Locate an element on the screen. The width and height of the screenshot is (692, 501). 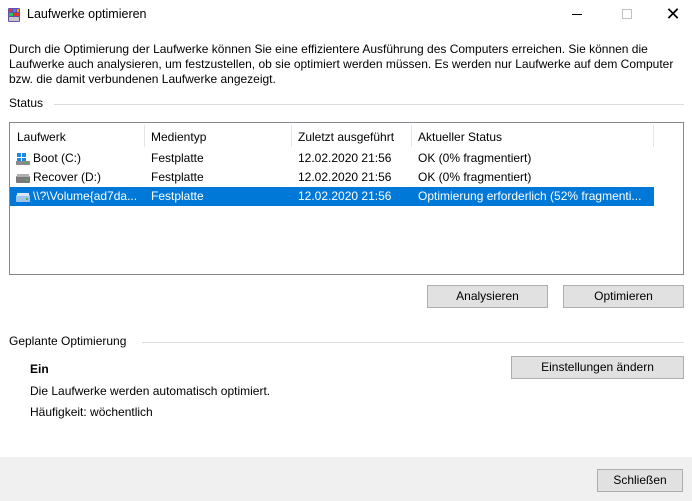
maximize-button is located at coordinates (627, 15).